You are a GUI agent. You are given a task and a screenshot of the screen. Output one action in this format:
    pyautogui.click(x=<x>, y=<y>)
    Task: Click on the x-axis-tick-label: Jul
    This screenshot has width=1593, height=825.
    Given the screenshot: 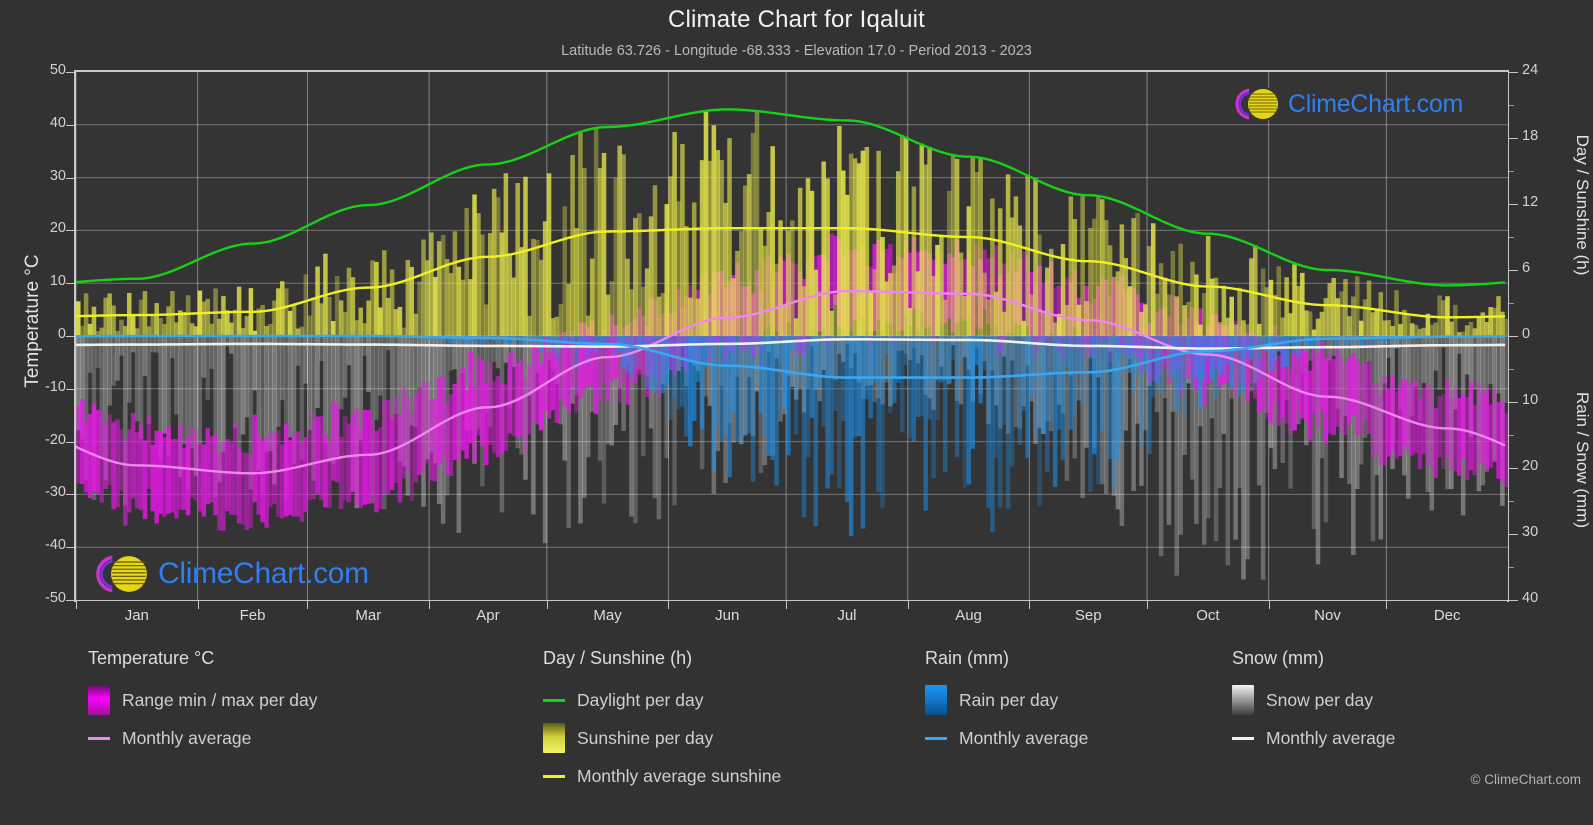 What is the action you would take?
    pyautogui.click(x=847, y=615)
    